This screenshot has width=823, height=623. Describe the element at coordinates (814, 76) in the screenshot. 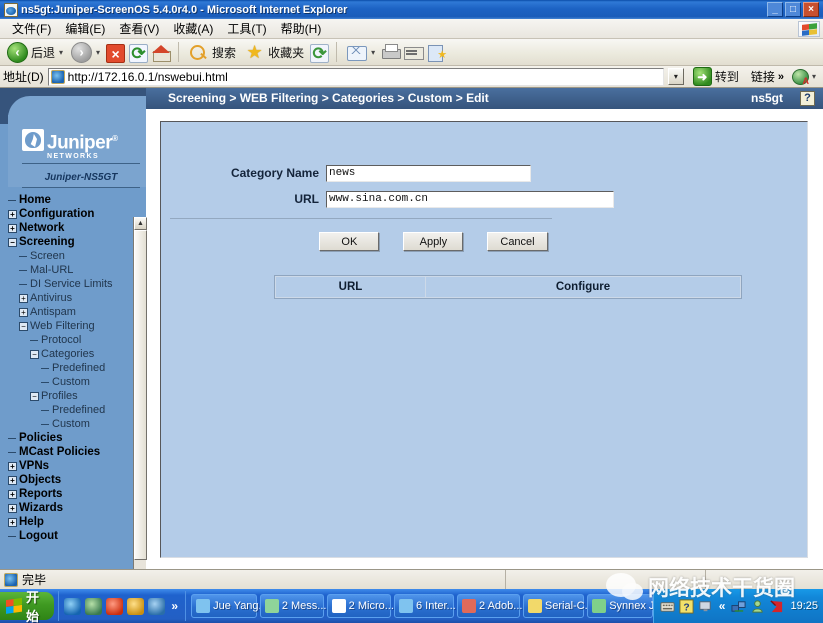

I see `messenger-caret: ▾` at that location.